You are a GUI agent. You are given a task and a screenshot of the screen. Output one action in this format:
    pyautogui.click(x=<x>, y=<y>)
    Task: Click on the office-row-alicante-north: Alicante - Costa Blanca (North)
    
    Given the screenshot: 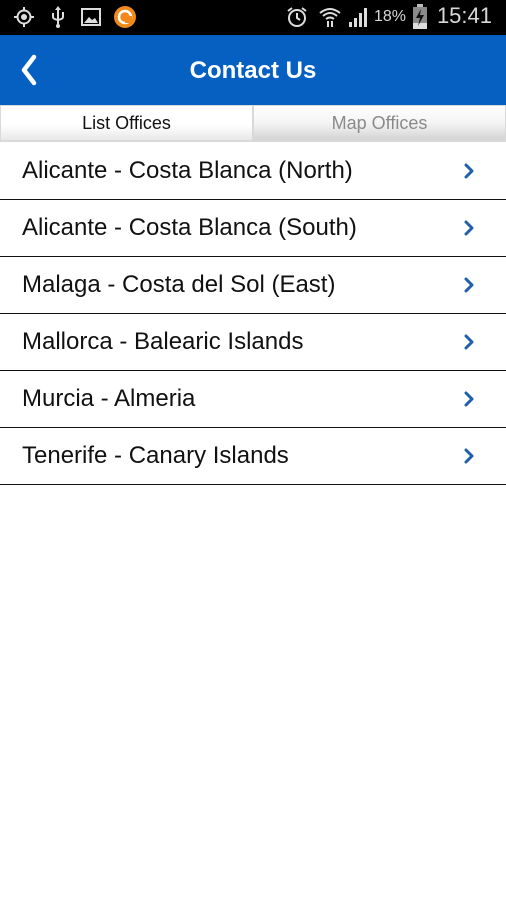 What is the action you would take?
    pyautogui.click(x=253, y=171)
    